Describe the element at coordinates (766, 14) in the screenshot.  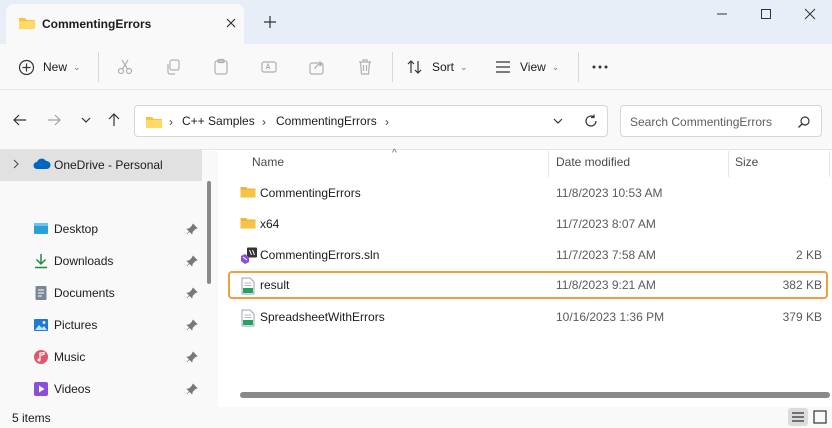
I see `maximize-icon` at that location.